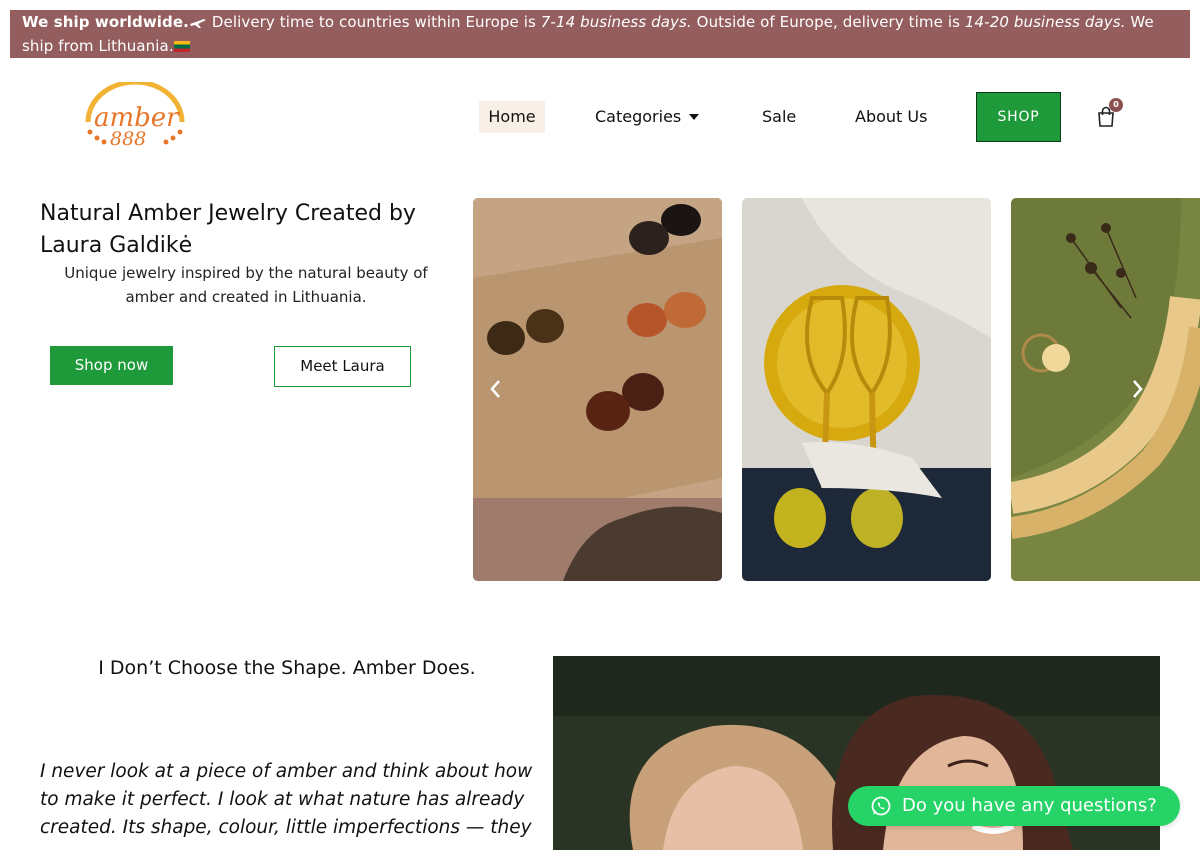 The image size is (1200, 850). I want to click on amber-buttons-image, so click(597, 389).